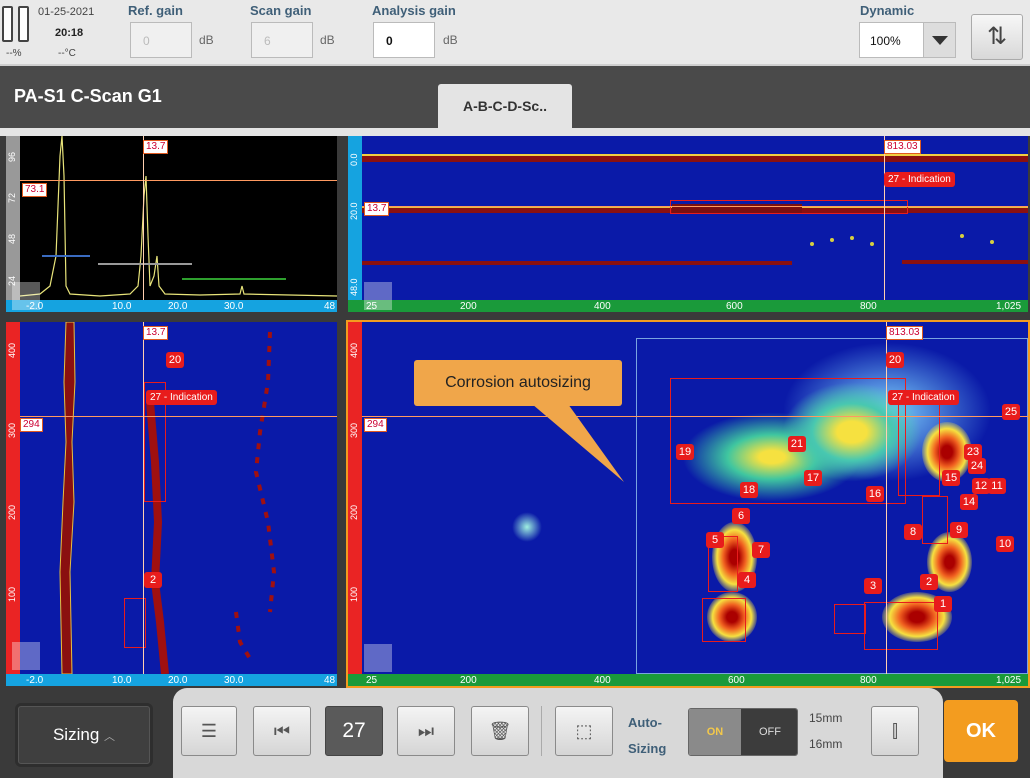 This screenshot has width=1030, height=778. What do you see at coordinates (1005, 544) in the screenshot?
I see `indication-number: 10` at bounding box center [1005, 544].